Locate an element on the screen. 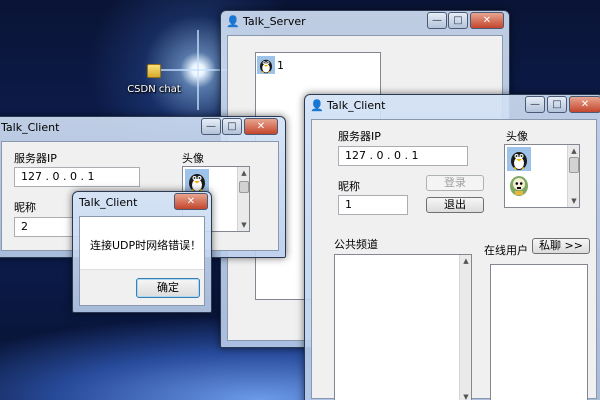 This screenshot has height=400, width=600. desktop-icon-label: CSDN chat is located at coordinates (154, 89).